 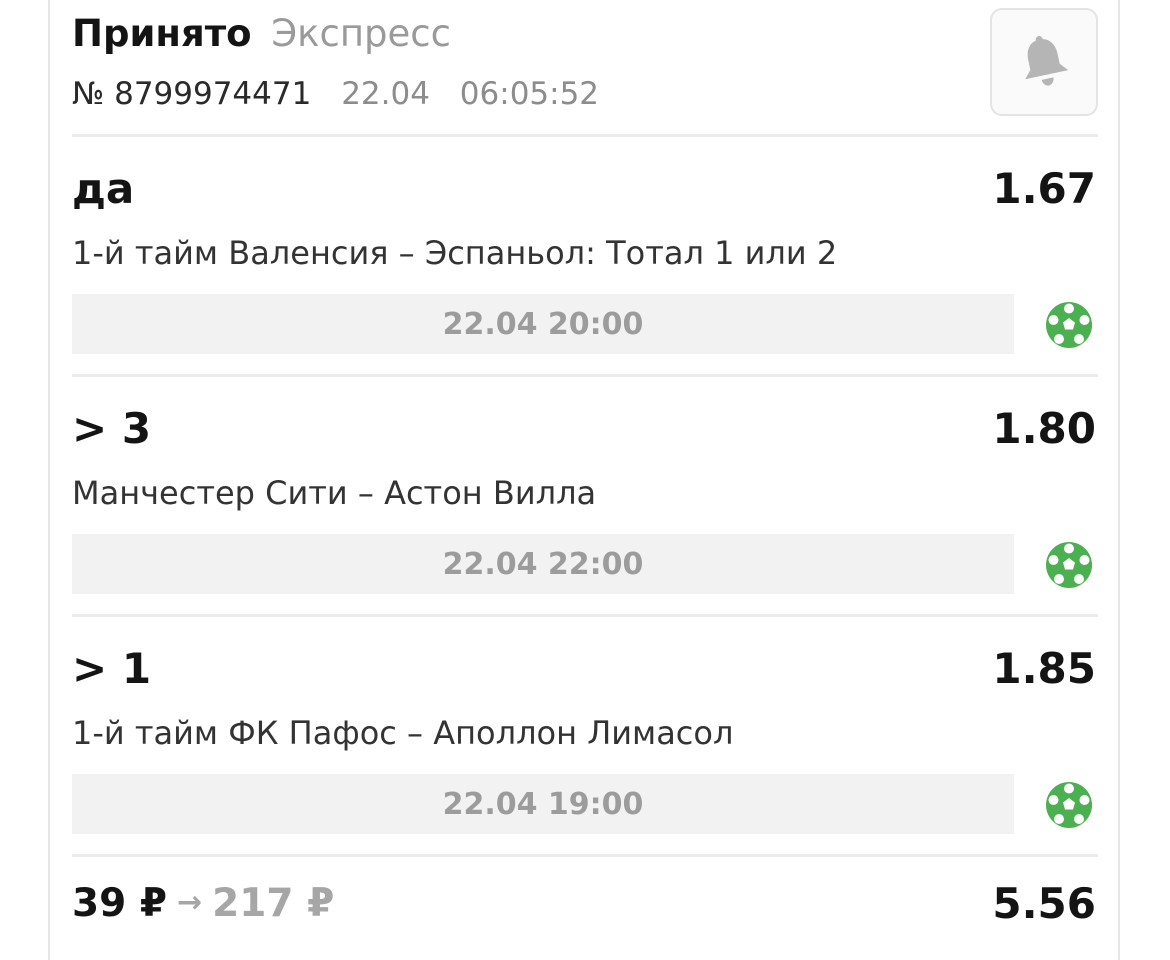 I want to click on potential-payout: 217 ₽, so click(x=273, y=903).